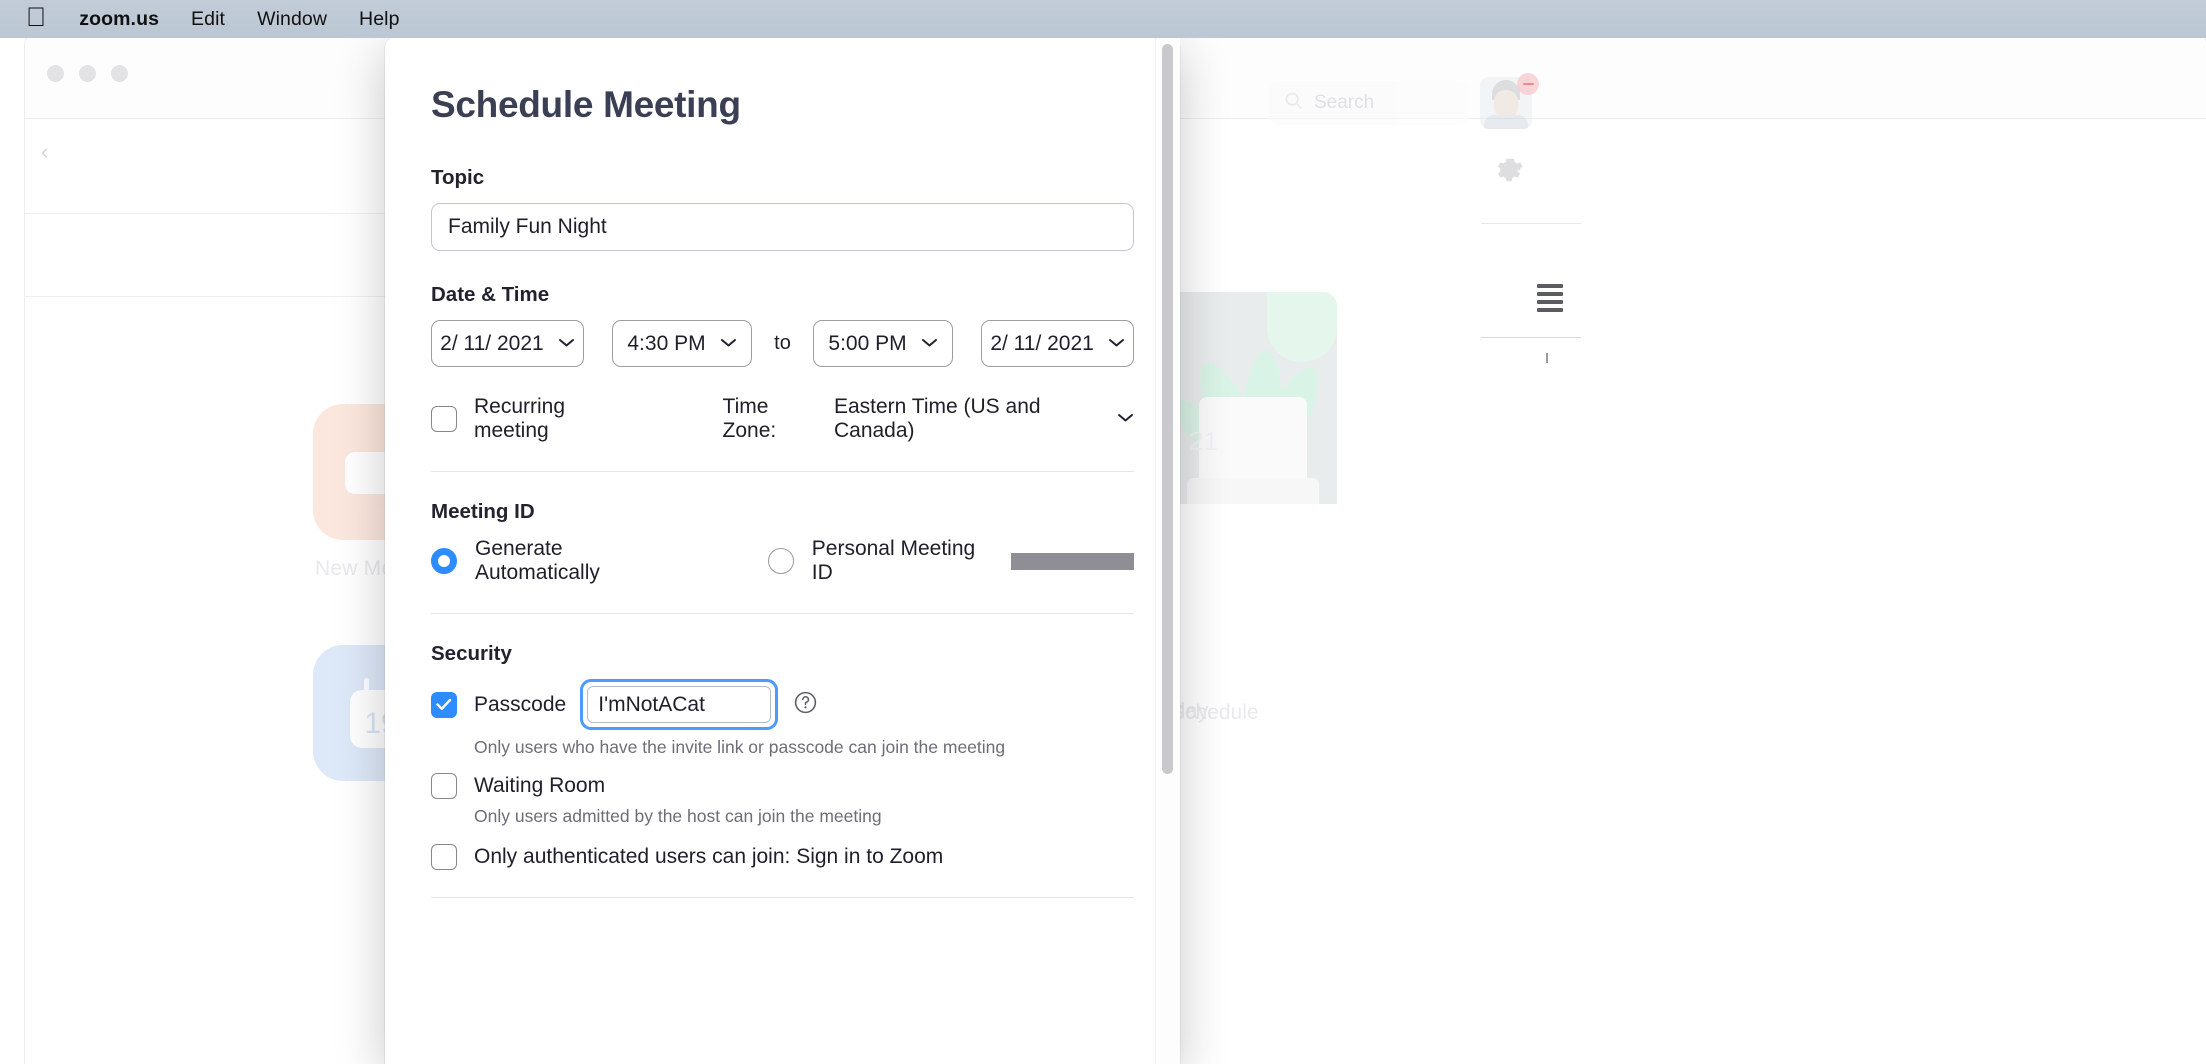 This screenshot has width=2206, height=1064. What do you see at coordinates (458, 177) in the screenshot?
I see `topic-label: Topic` at bounding box center [458, 177].